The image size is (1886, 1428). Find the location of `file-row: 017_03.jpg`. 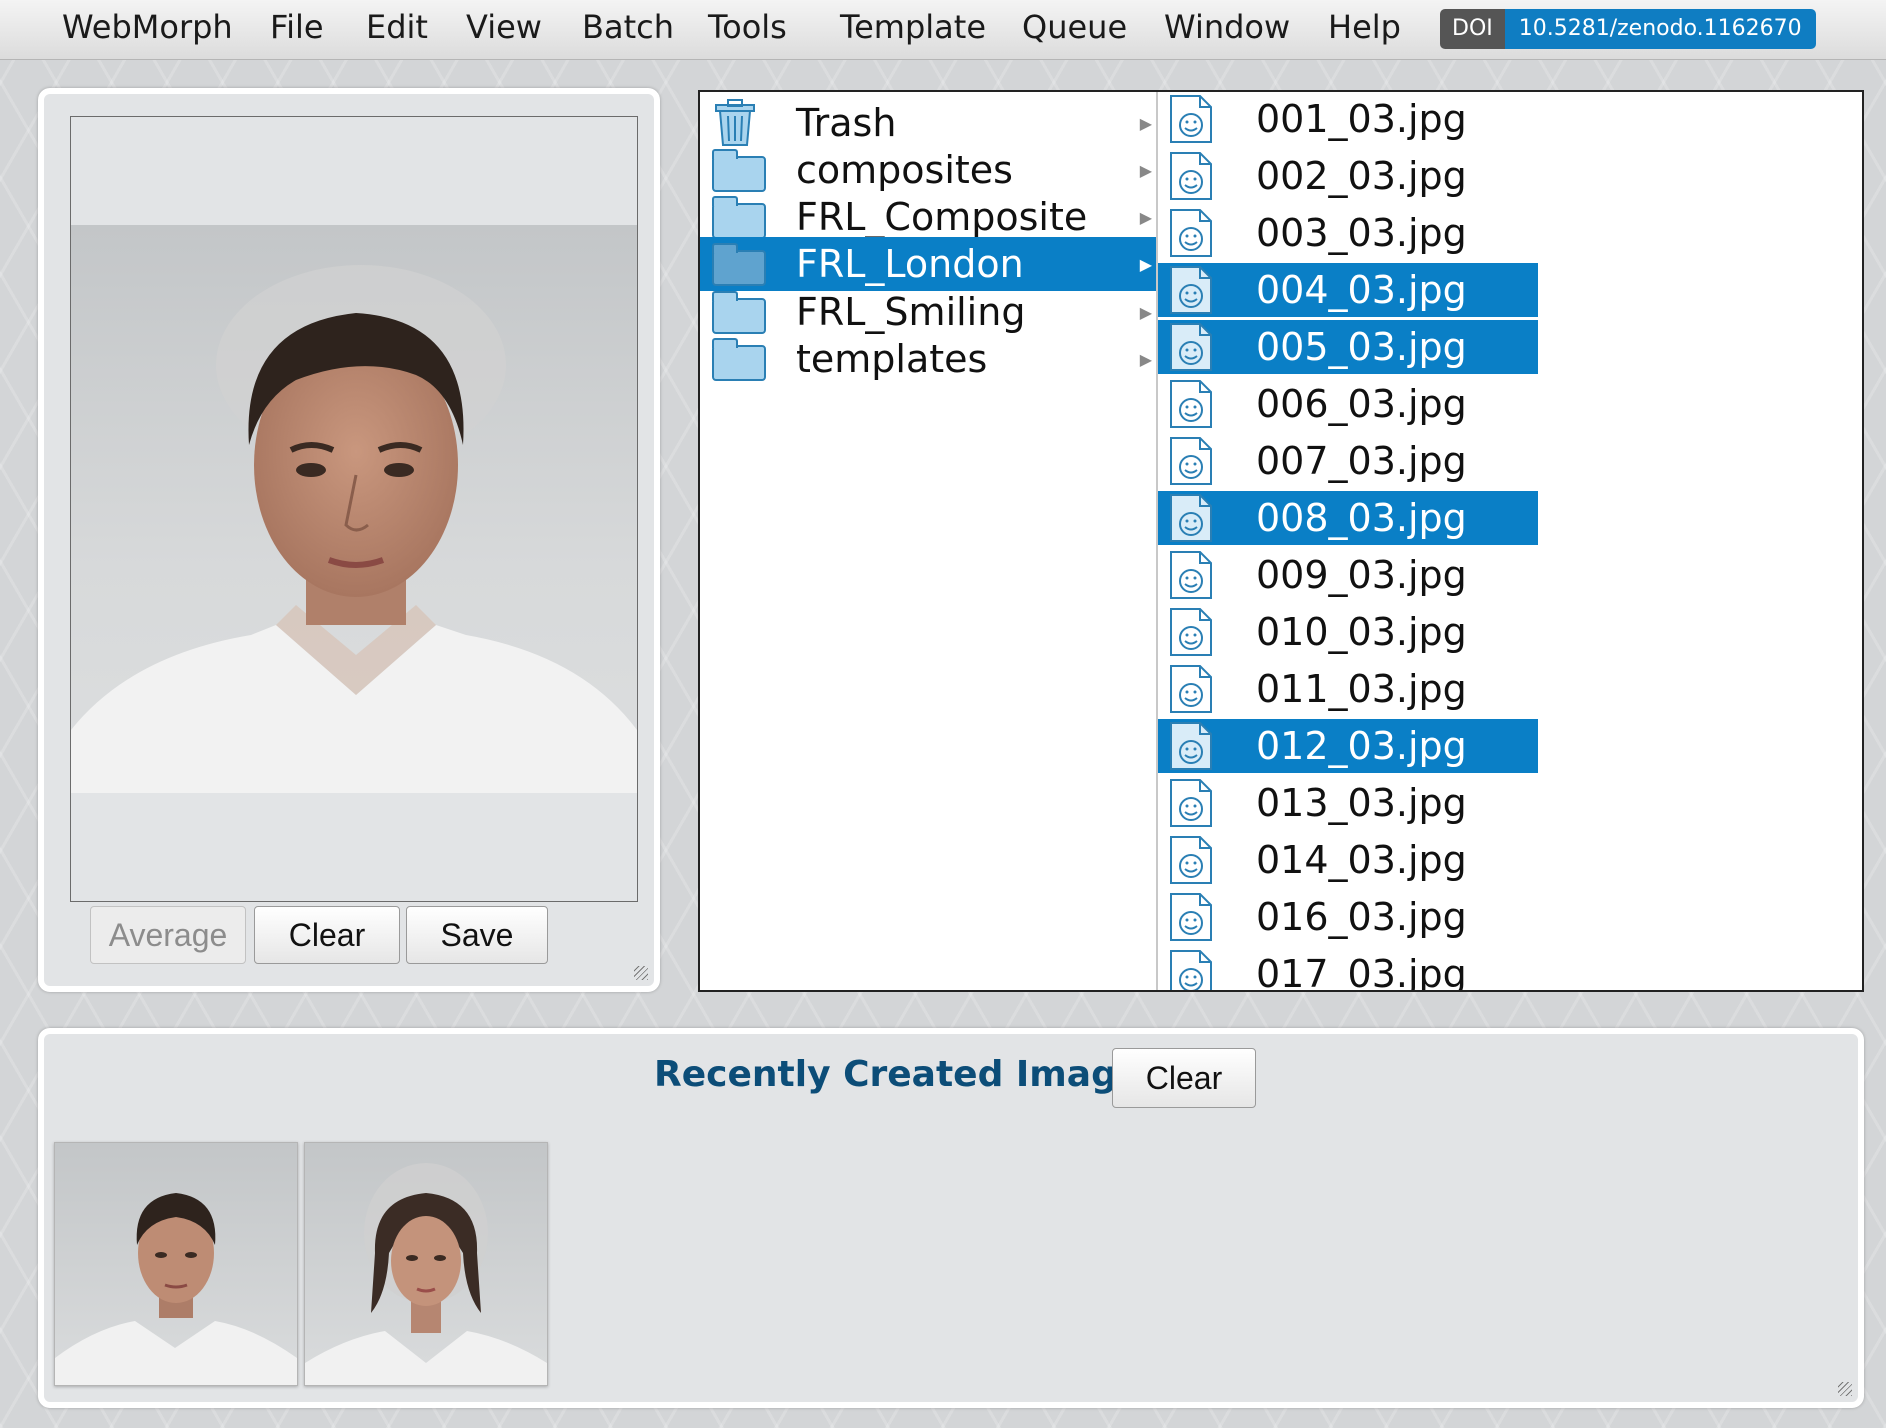

file-row: 017_03.jpg is located at coordinates (1348, 969).